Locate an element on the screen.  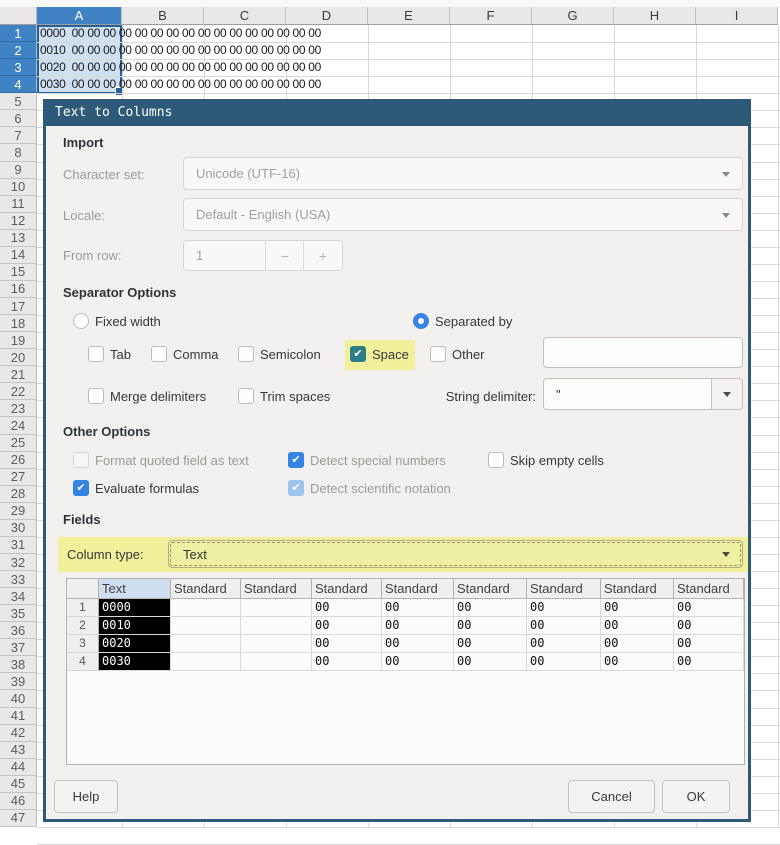
row-header-30: 30 is located at coordinates (18, 528).